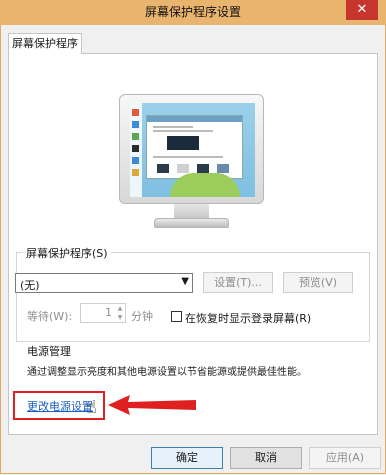 The image size is (386, 475). Describe the element at coordinates (152, 405) in the screenshot. I see `annotation-arrow-icon` at that location.